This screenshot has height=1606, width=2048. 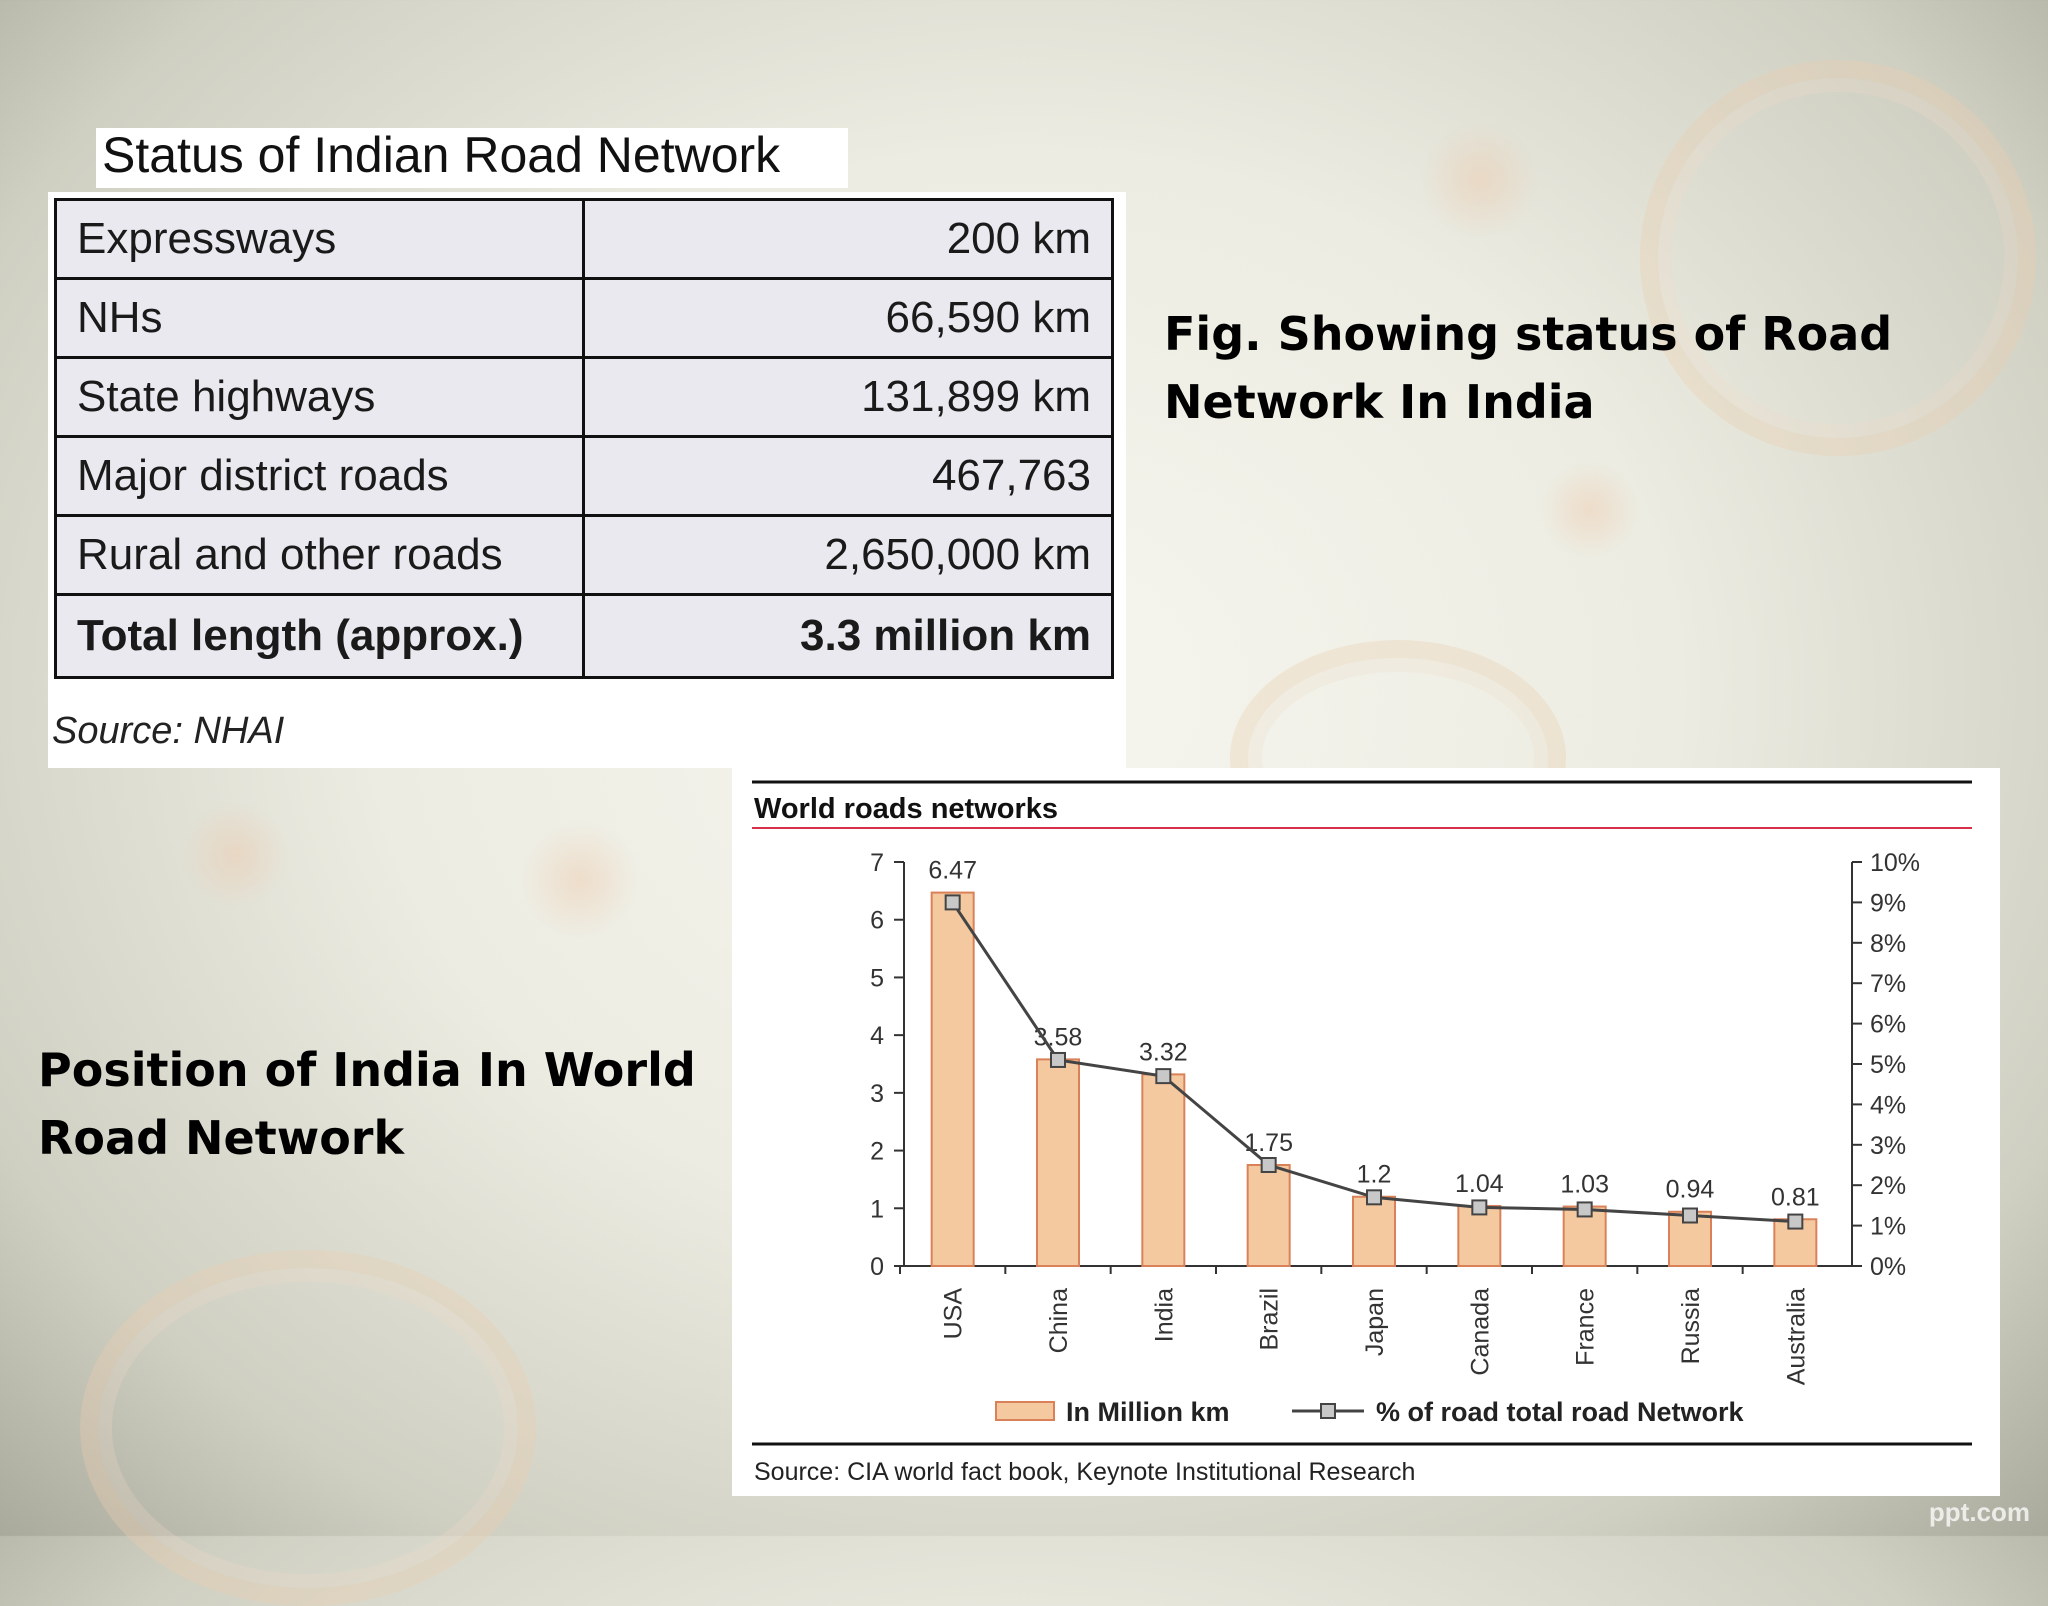 What do you see at coordinates (1888, 984) in the screenshot?
I see `right-tick-label: 7%` at bounding box center [1888, 984].